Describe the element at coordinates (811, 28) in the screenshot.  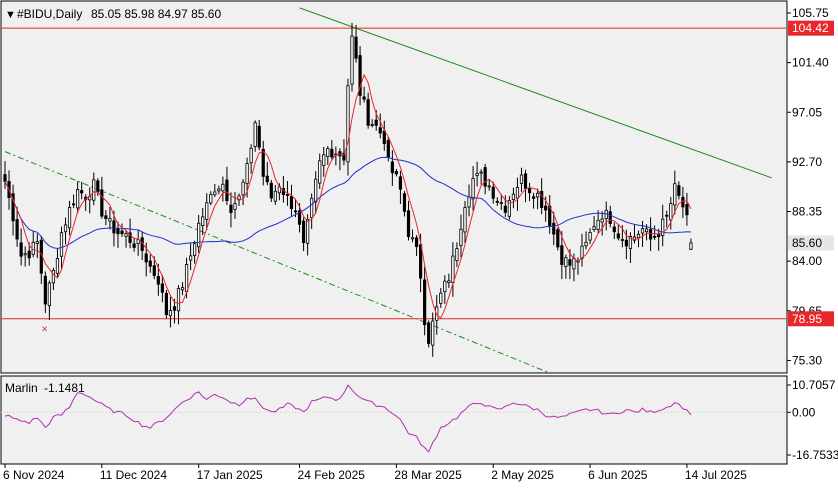
I see `resistance-level-label-box: 104.42` at that location.